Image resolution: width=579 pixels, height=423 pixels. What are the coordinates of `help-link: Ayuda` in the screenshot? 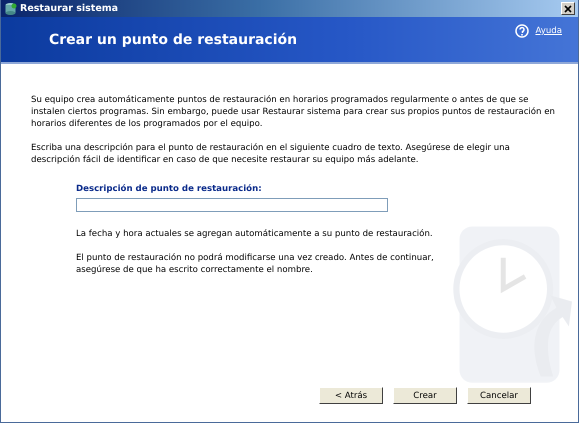 It's located at (548, 31).